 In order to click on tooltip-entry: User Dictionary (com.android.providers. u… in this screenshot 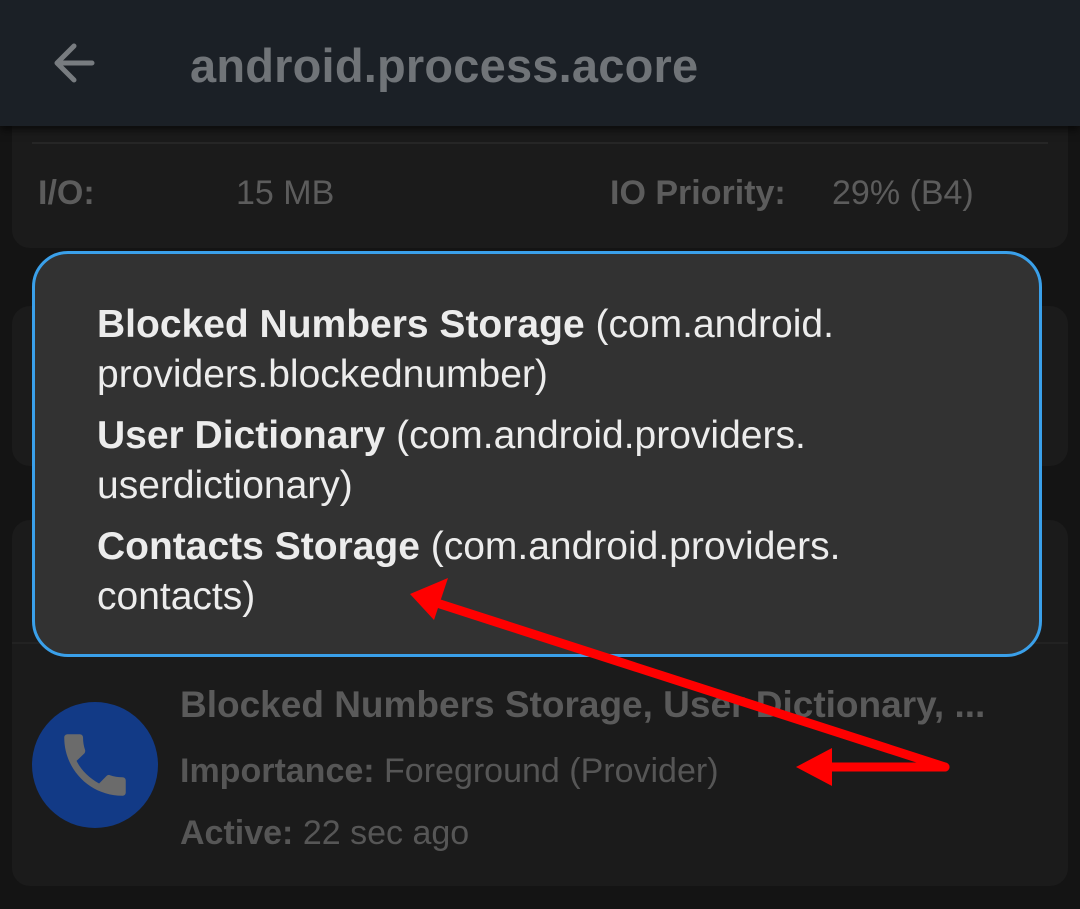, I will do `click(527, 461)`.